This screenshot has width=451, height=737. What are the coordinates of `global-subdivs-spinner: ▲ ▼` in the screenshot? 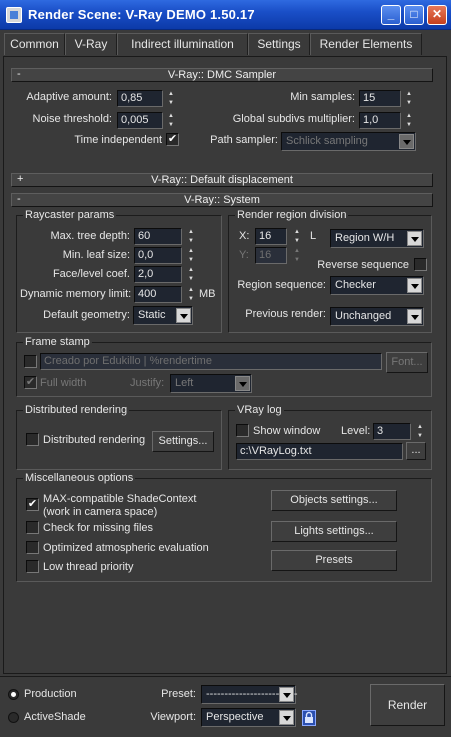 It's located at (409, 120).